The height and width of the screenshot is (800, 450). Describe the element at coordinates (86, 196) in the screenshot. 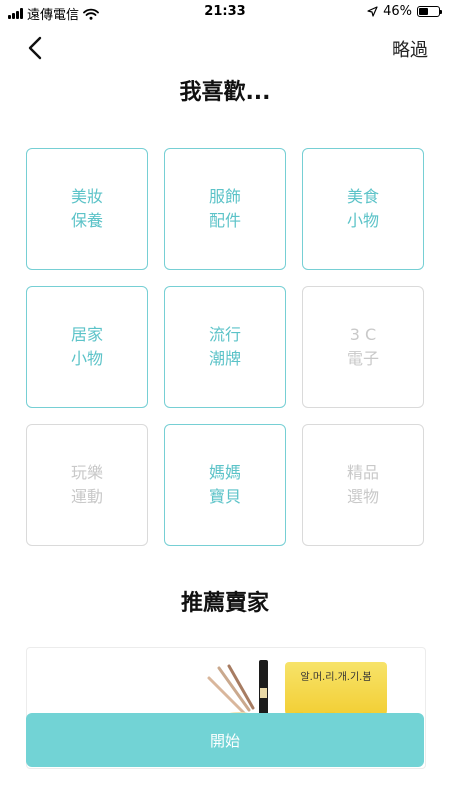

I see `tile-label-line1: 美妝` at that location.